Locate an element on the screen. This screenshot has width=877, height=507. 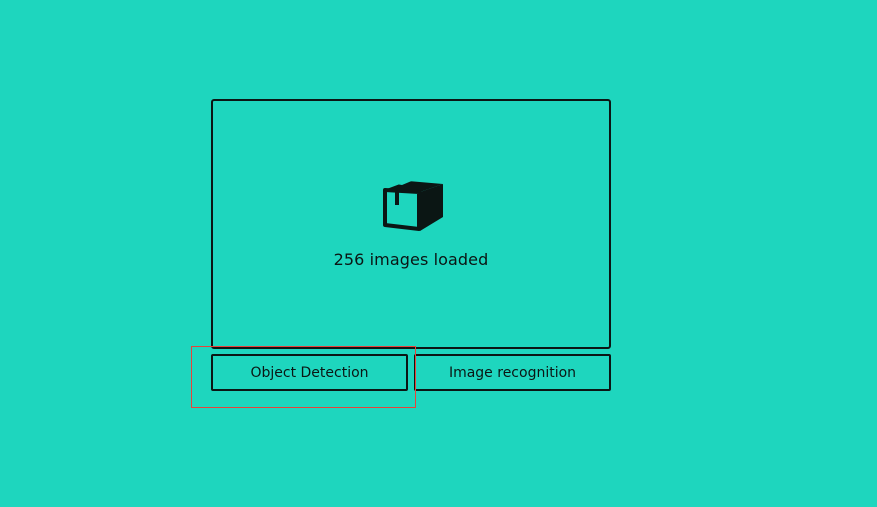
object-detection-button: Object Detection is located at coordinates (309, 372).